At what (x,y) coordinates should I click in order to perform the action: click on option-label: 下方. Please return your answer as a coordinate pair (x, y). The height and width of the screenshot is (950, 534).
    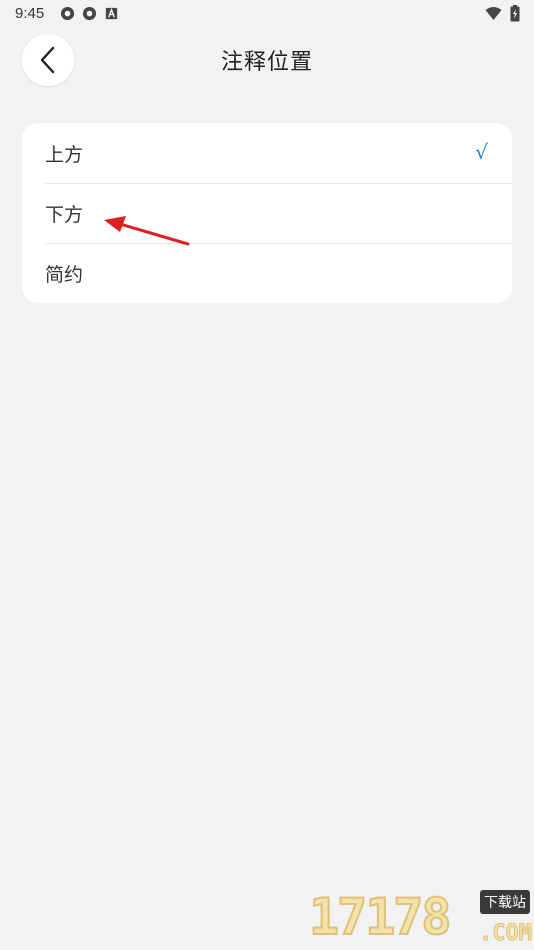
    Looking at the image, I should click on (64, 214).